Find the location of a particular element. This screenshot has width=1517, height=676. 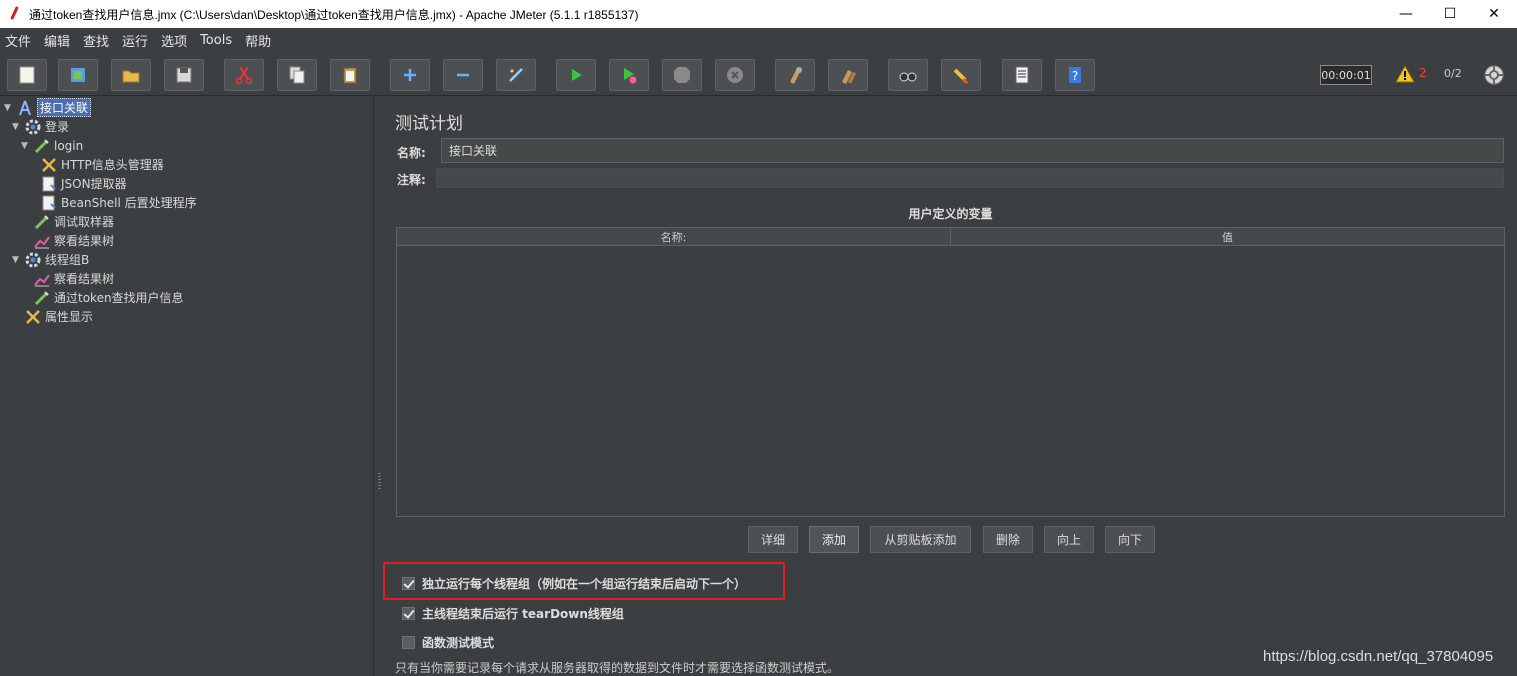

menu-edit: 编辑 is located at coordinates (57, 40).